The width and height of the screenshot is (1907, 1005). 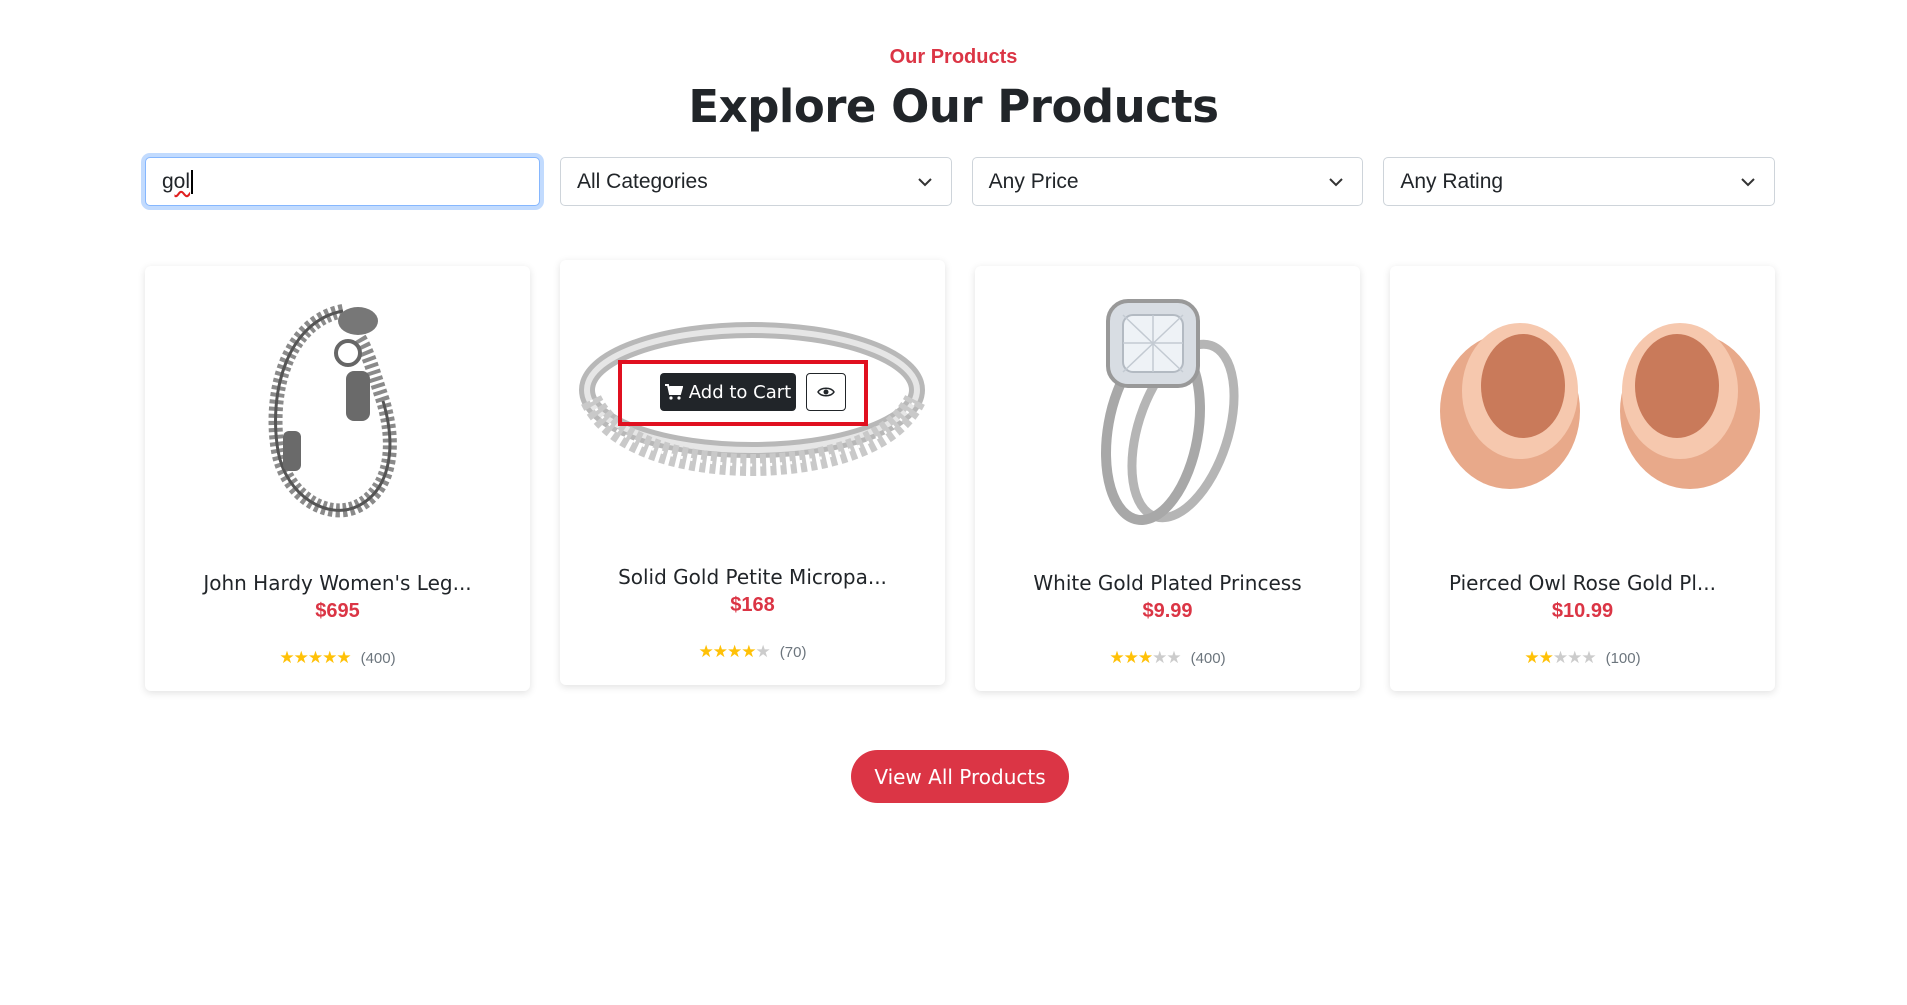 What do you see at coordinates (953, 57) in the screenshot?
I see `section-eyebrow: Our Products` at bounding box center [953, 57].